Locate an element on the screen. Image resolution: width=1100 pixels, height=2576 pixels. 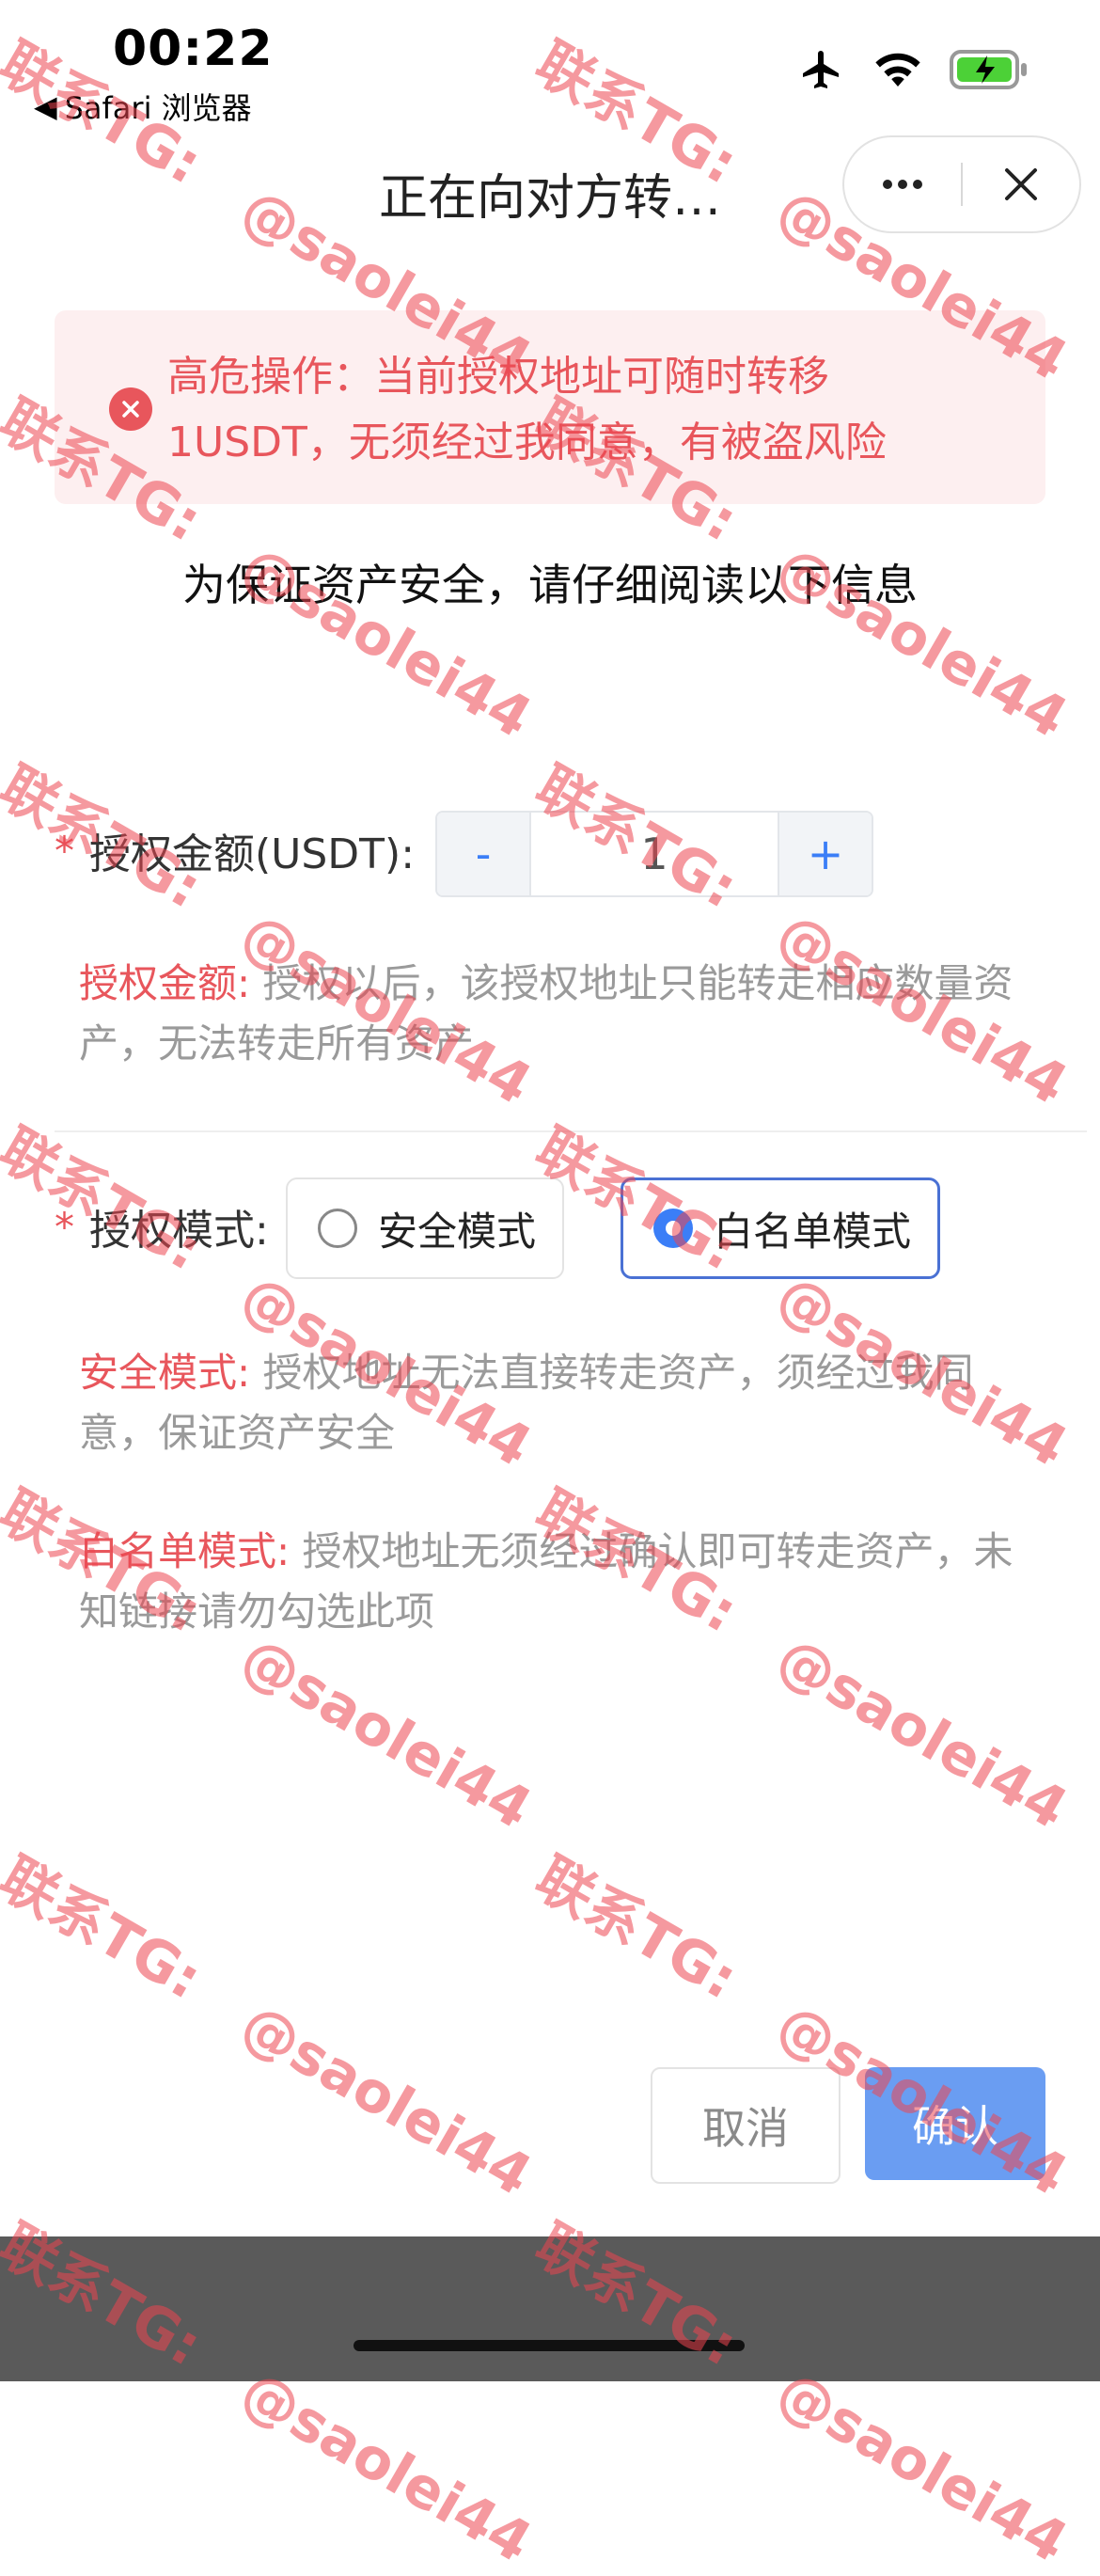
white-note-highlight: 白名单模式: is located at coordinates (185, 1551).